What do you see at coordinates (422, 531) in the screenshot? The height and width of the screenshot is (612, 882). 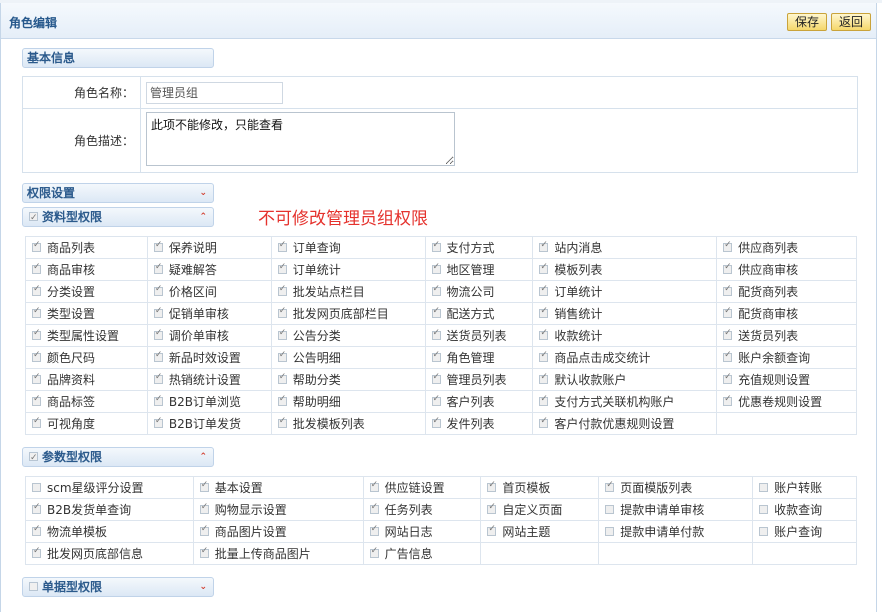 I see `permission-item: 网站日志` at bounding box center [422, 531].